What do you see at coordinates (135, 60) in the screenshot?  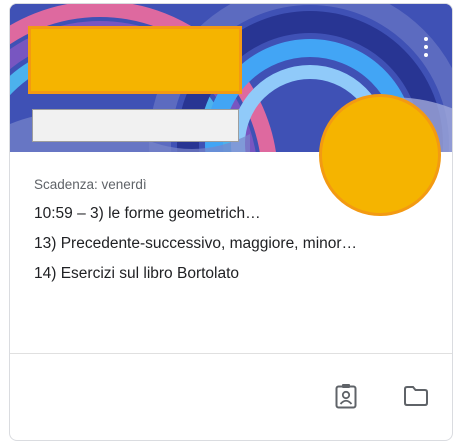 I see `class-title-redacted` at bounding box center [135, 60].